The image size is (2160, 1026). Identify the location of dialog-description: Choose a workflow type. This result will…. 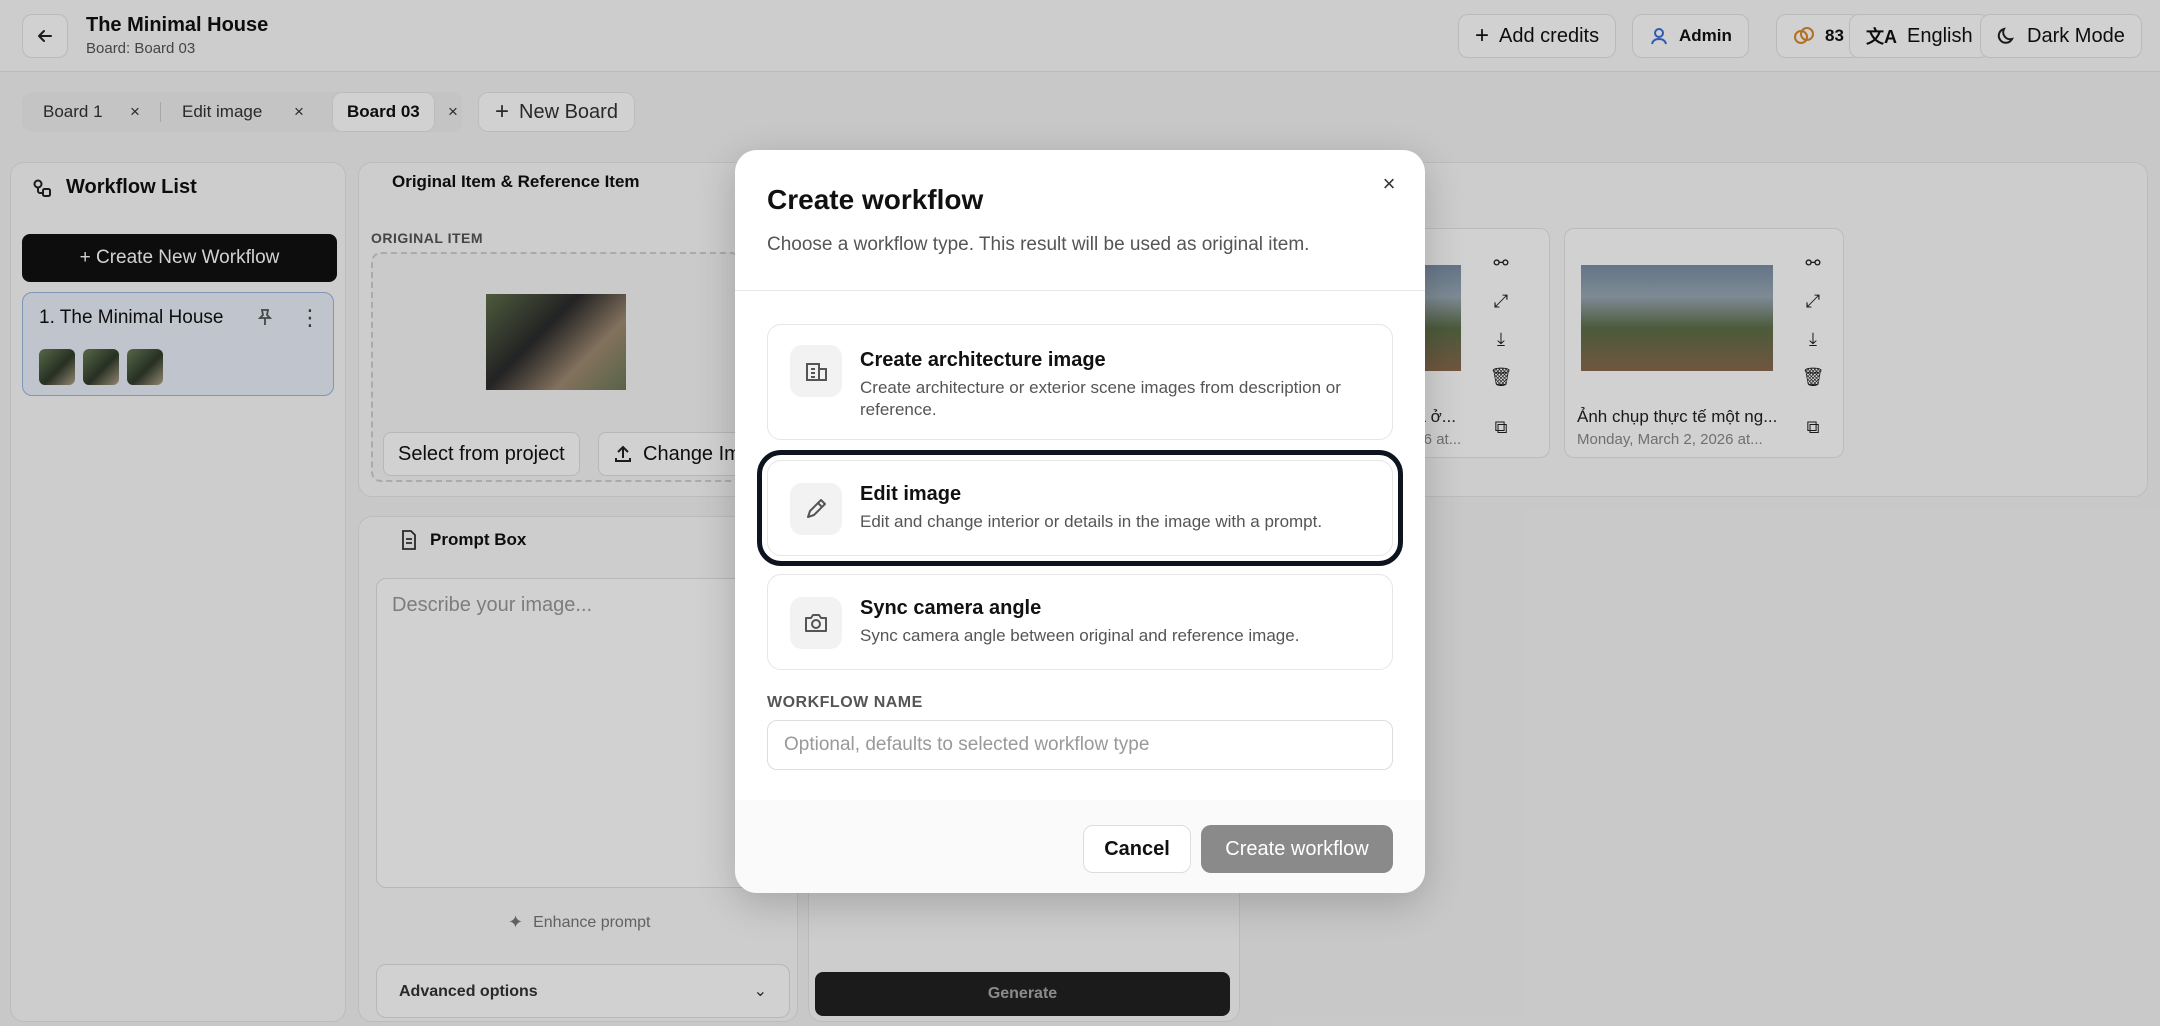
(1038, 244).